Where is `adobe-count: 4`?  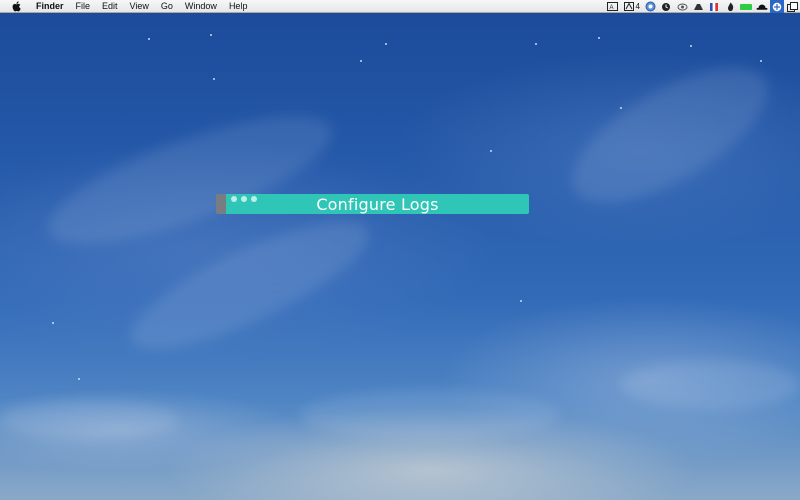 adobe-count: 4 is located at coordinates (637, 6).